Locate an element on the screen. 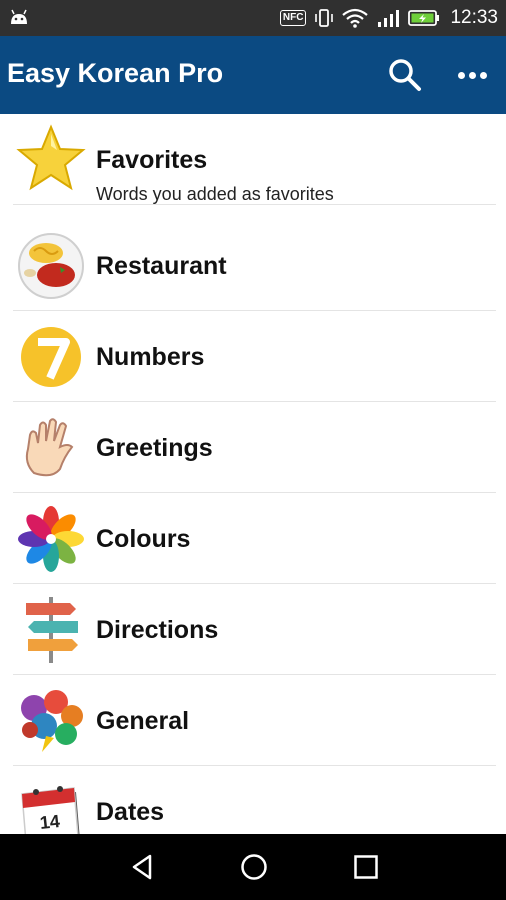  calendar-day: 14 is located at coordinates (50, 822).